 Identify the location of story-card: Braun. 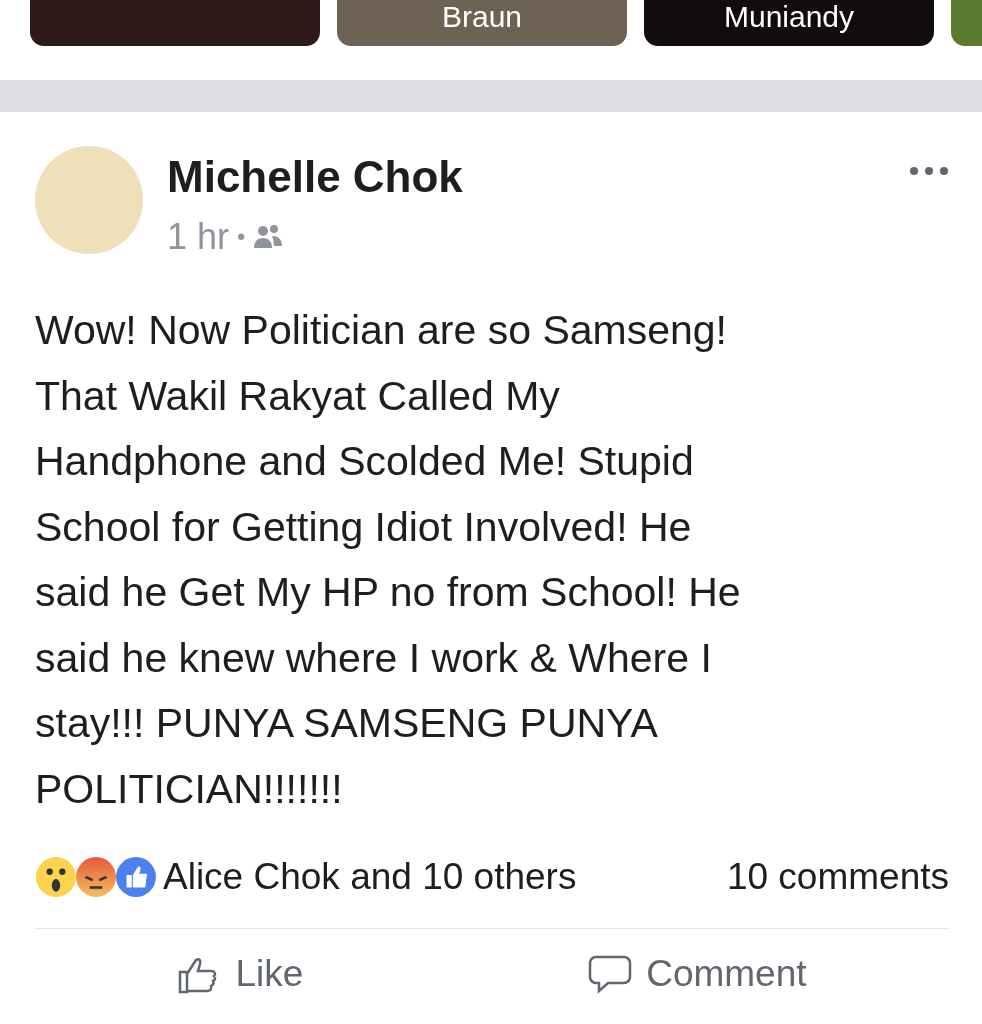
(482, 23).